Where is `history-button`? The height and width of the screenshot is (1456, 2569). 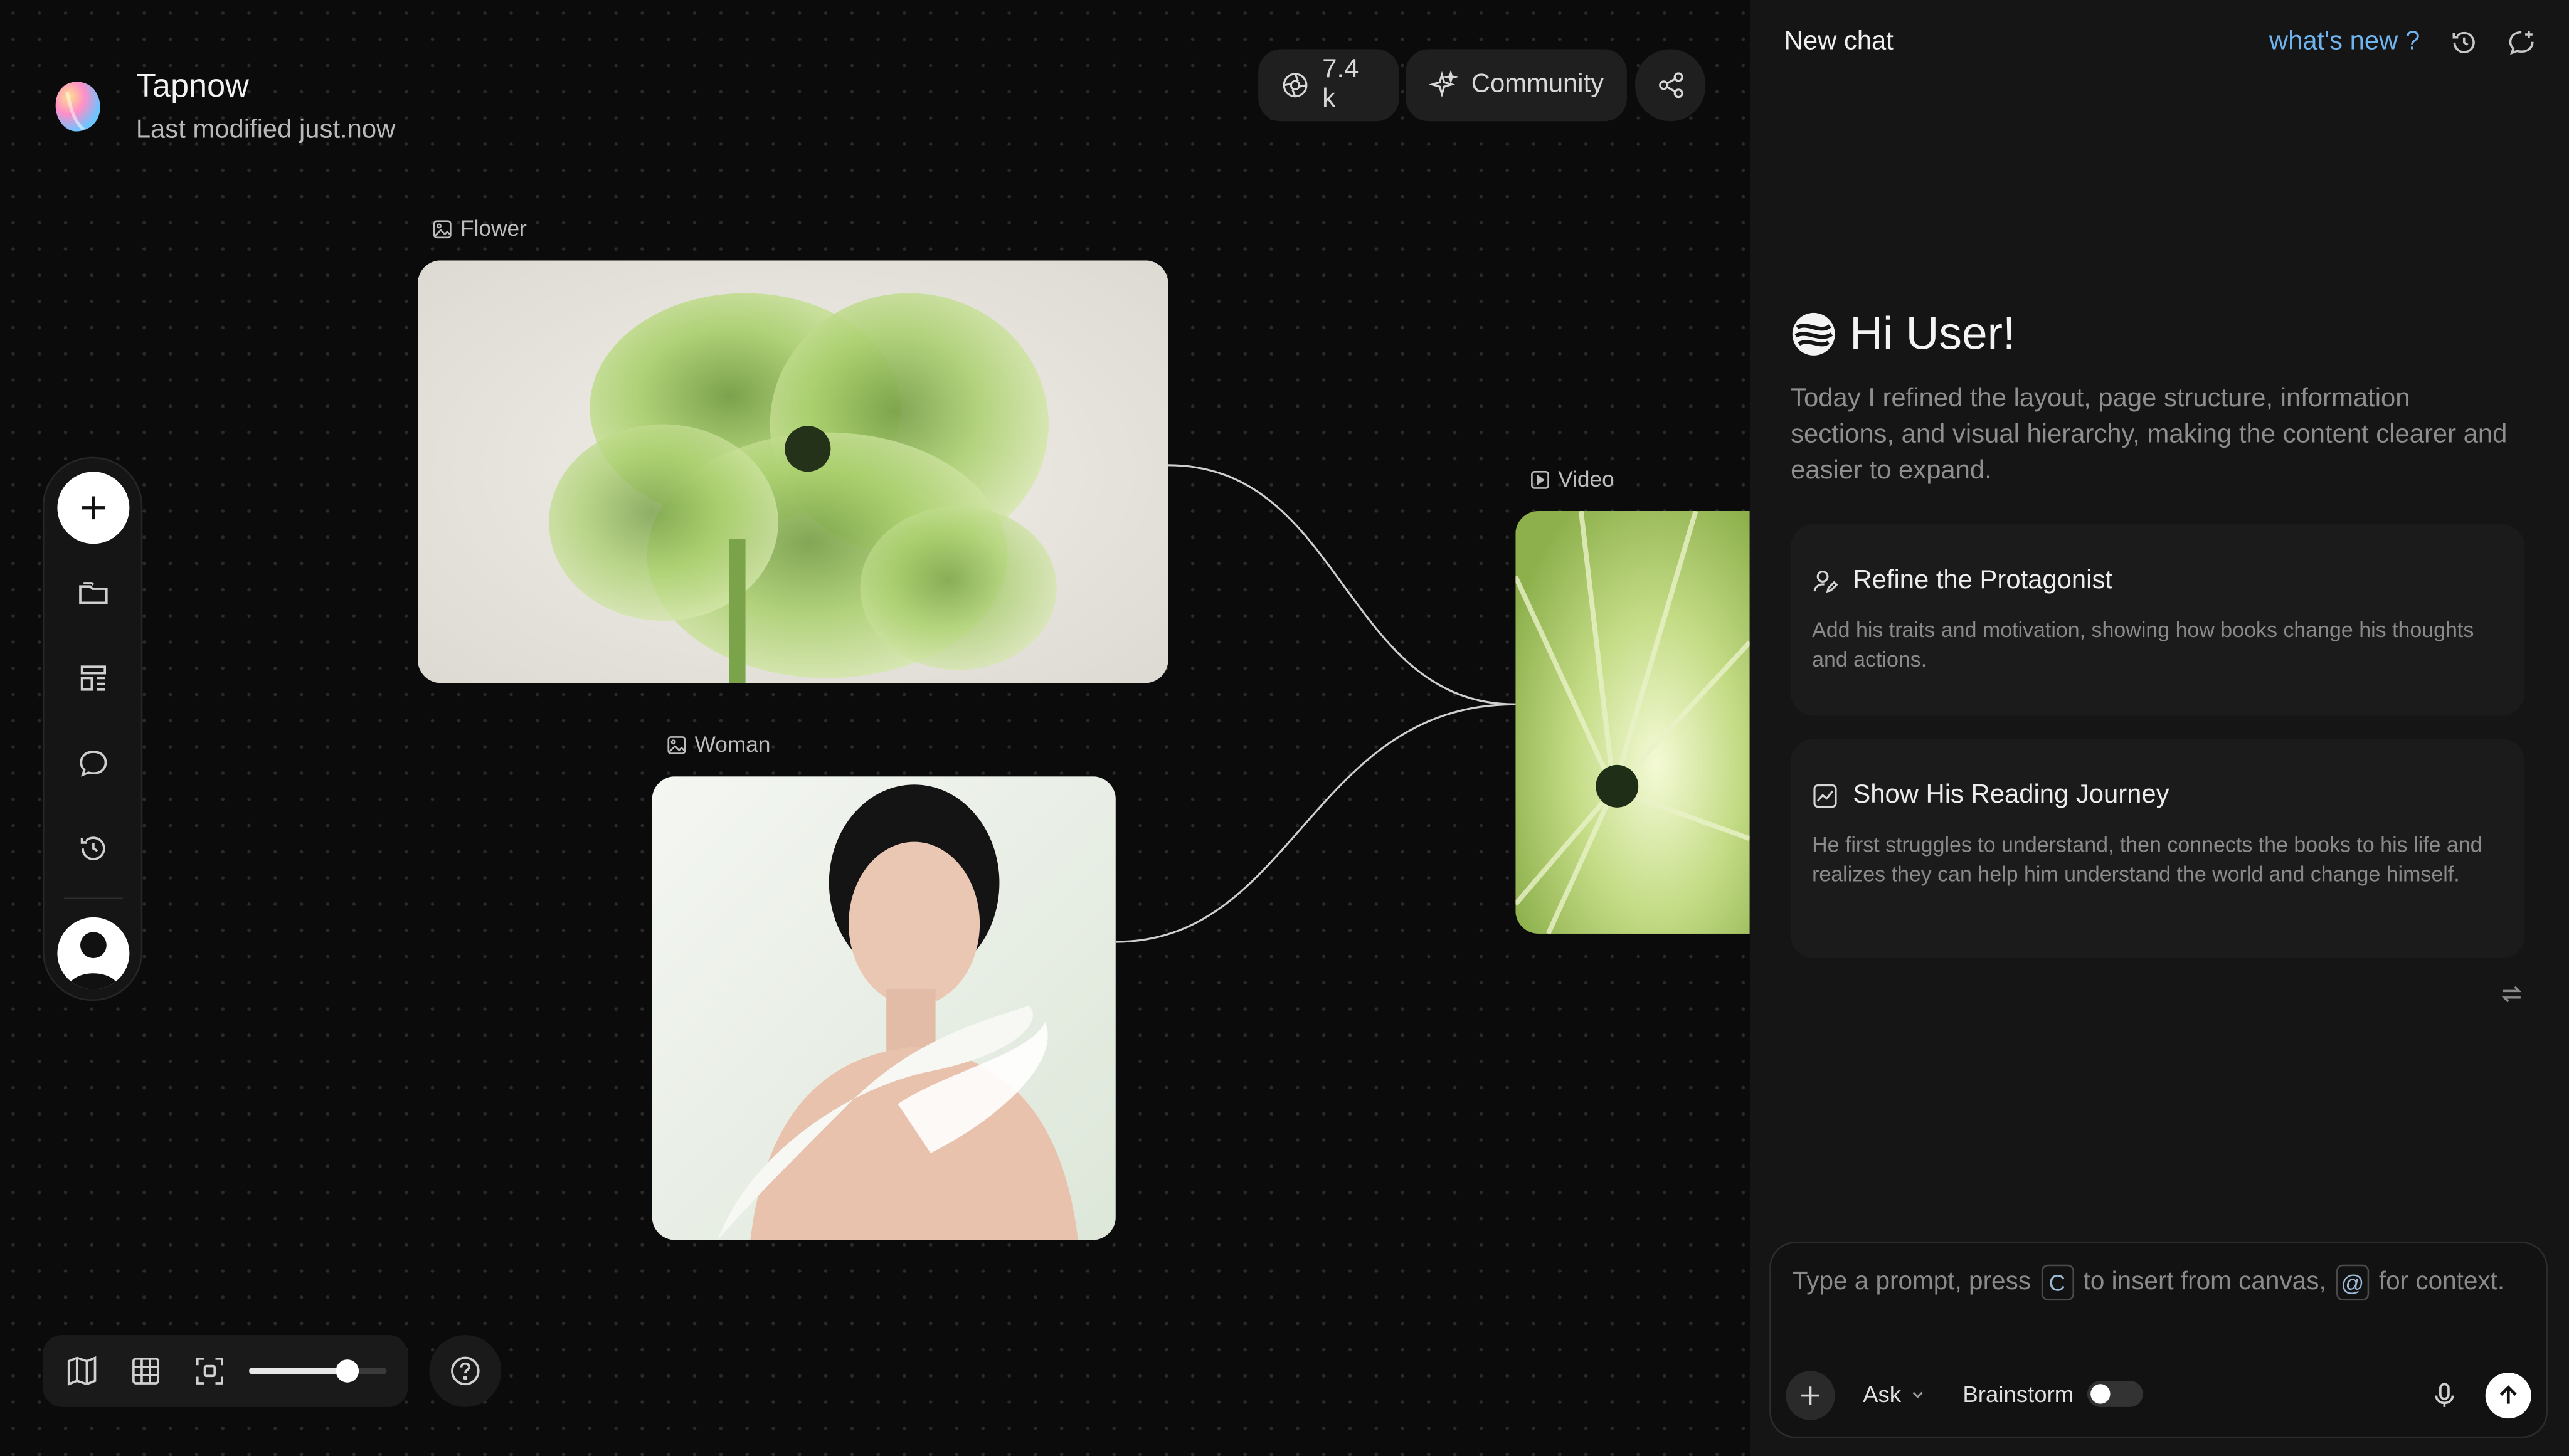
history-button is located at coordinates (93, 849).